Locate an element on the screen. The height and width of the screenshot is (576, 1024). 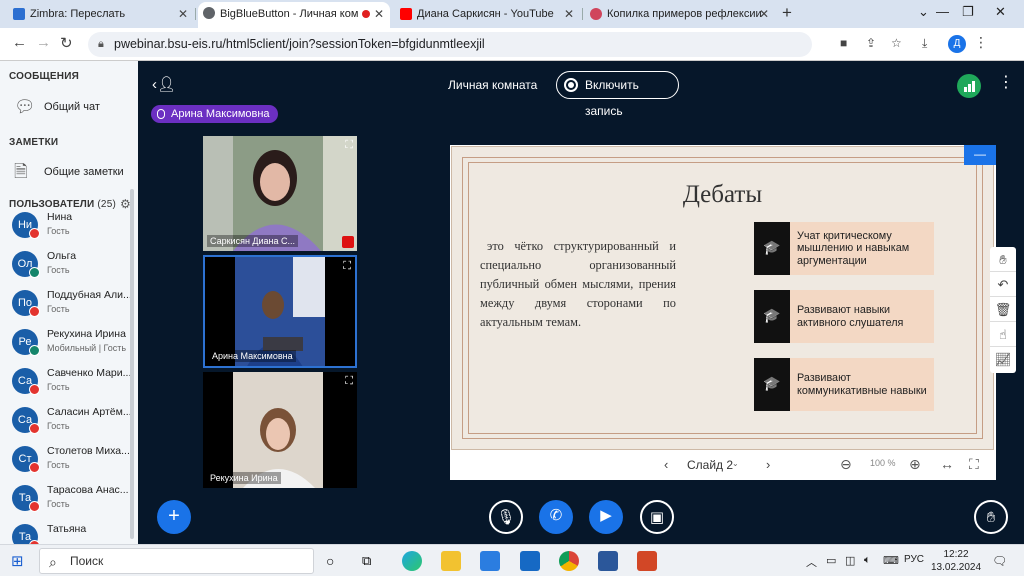
notifications-icon: 🗨︎ is located at coordinates (999, 561).